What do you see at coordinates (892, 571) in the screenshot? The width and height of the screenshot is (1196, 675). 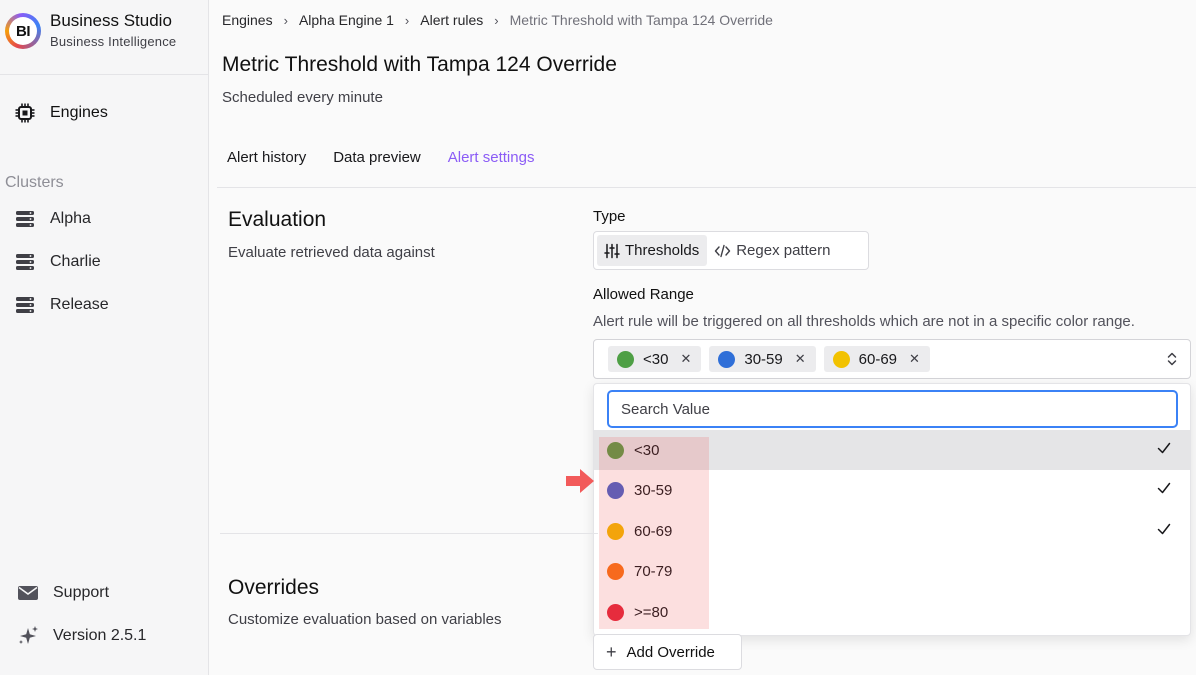 I see `option-70-79: 70-79` at bounding box center [892, 571].